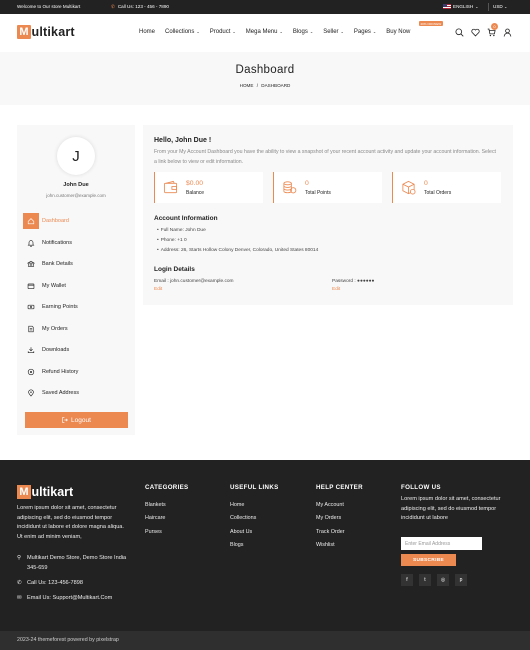  Describe the element at coordinates (57, 242) in the screenshot. I see `sidebar-item-label: Notifications` at that location.